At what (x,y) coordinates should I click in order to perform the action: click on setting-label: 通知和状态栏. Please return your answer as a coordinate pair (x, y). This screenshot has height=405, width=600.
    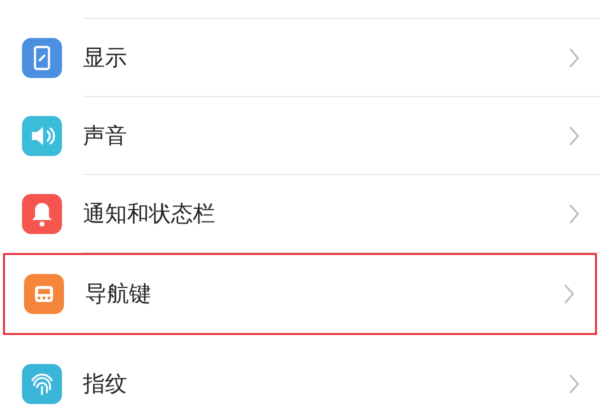
    Looking at the image, I should click on (149, 214).